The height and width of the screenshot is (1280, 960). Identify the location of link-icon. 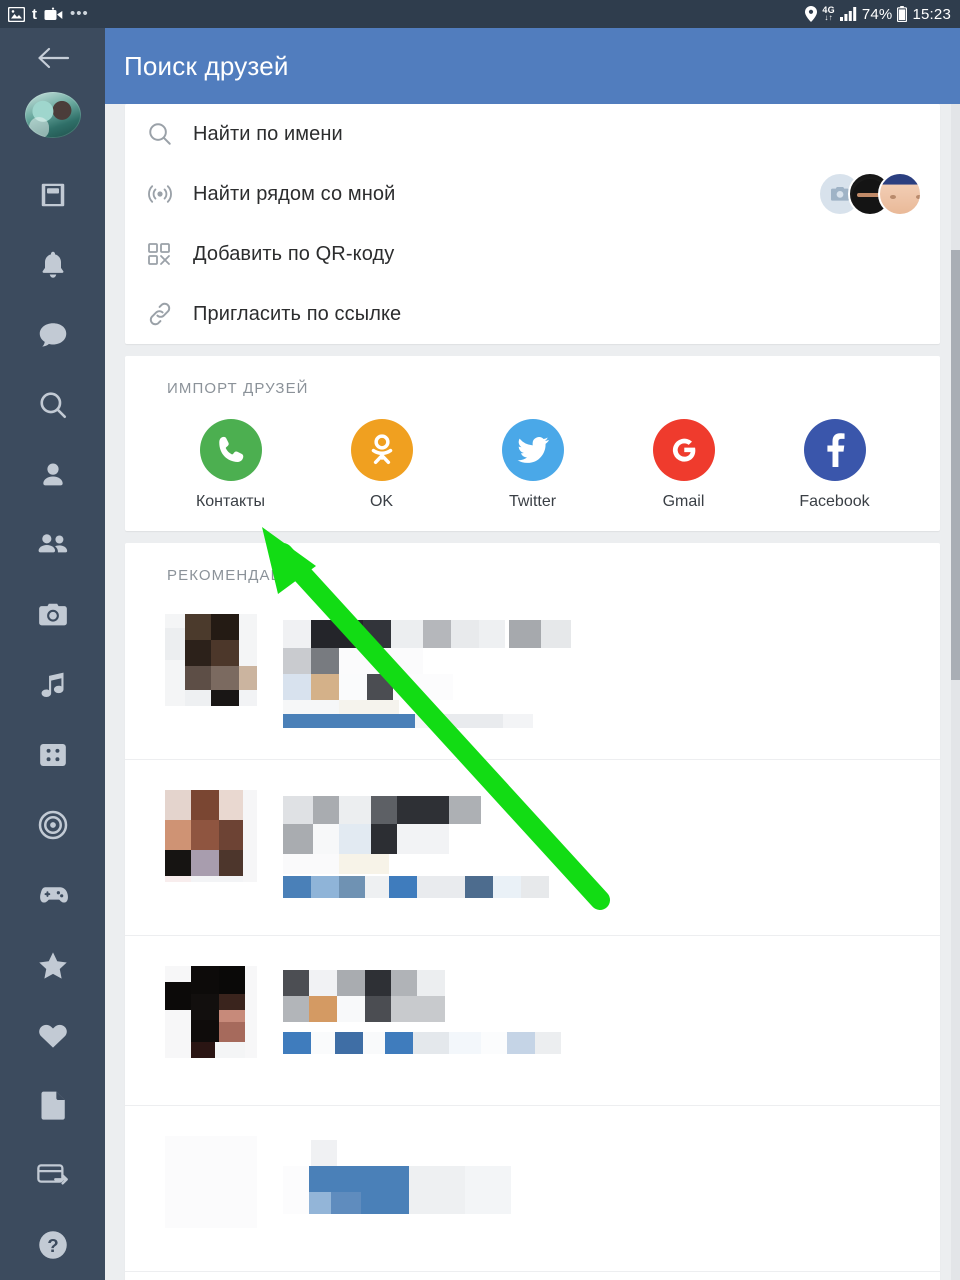
(170, 314).